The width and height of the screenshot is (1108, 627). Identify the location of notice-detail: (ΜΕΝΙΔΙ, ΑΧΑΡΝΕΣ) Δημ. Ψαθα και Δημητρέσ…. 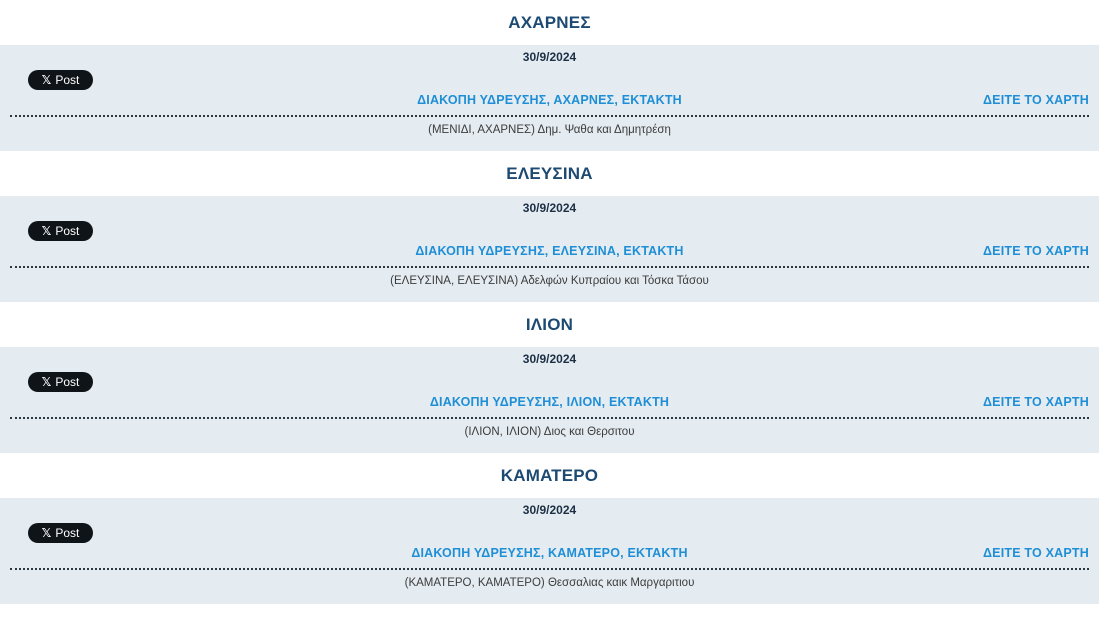
(549, 130).